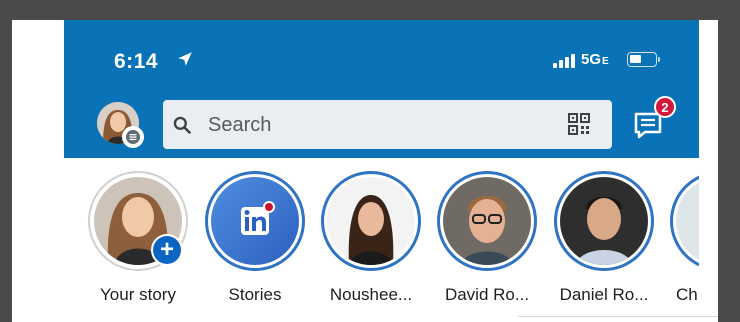 The height and width of the screenshot is (322, 740). I want to click on add-story-button: +, so click(167, 250).